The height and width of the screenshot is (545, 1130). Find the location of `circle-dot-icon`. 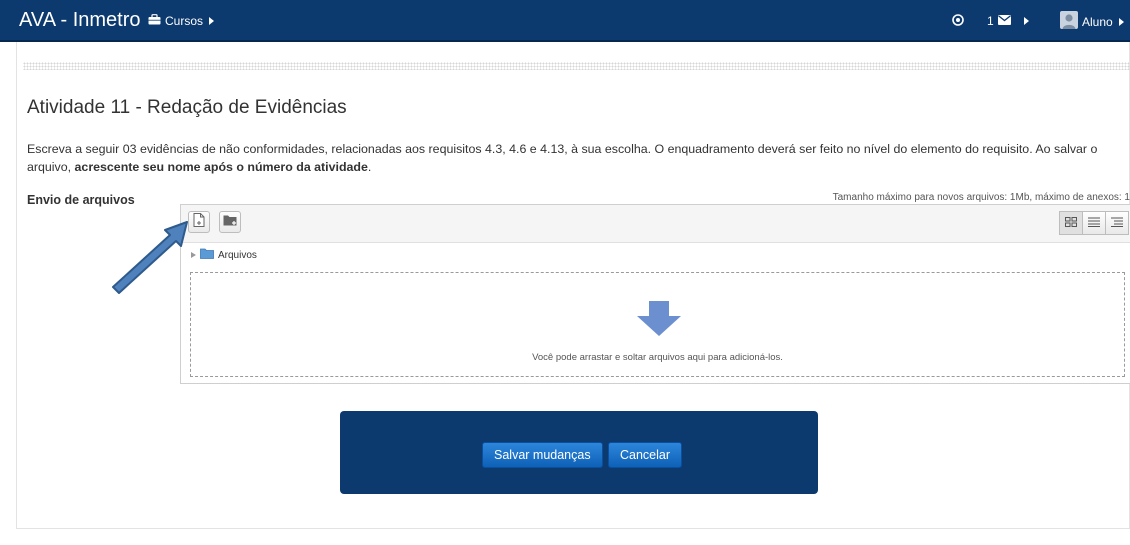

circle-dot-icon is located at coordinates (958, 21).